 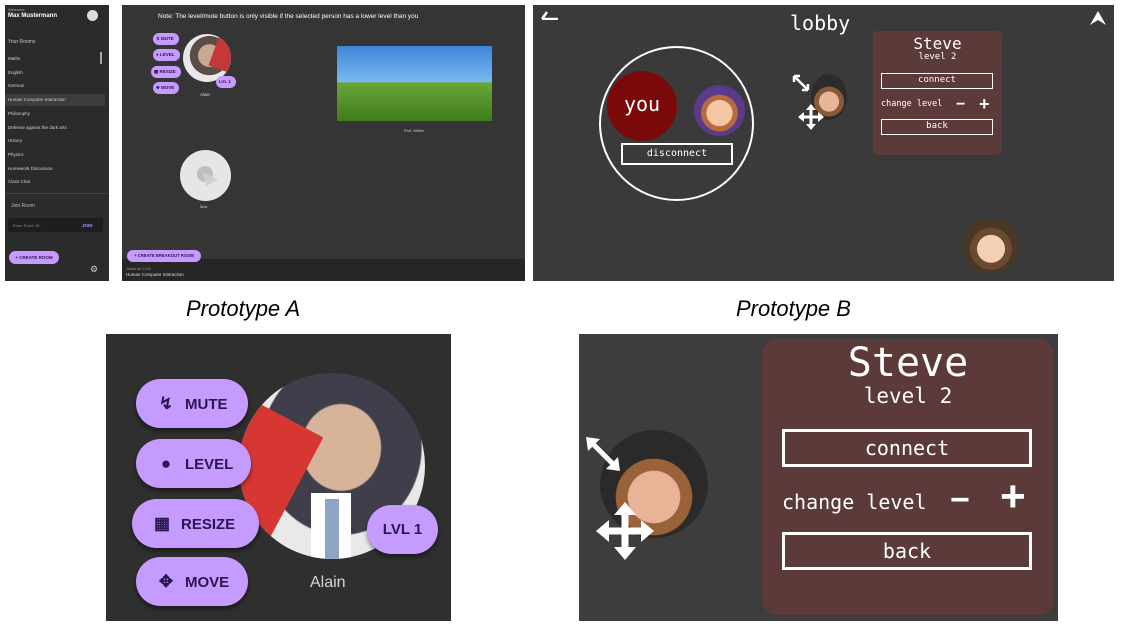 I want to click on join-button: JOIN, so click(x=87, y=225).